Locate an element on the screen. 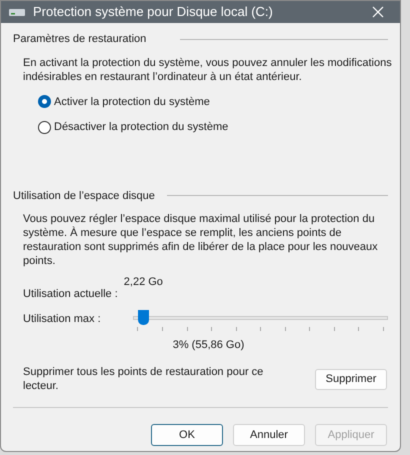 This screenshot has height=455, width=410. usage-slider is located at coordinates (260, 321).